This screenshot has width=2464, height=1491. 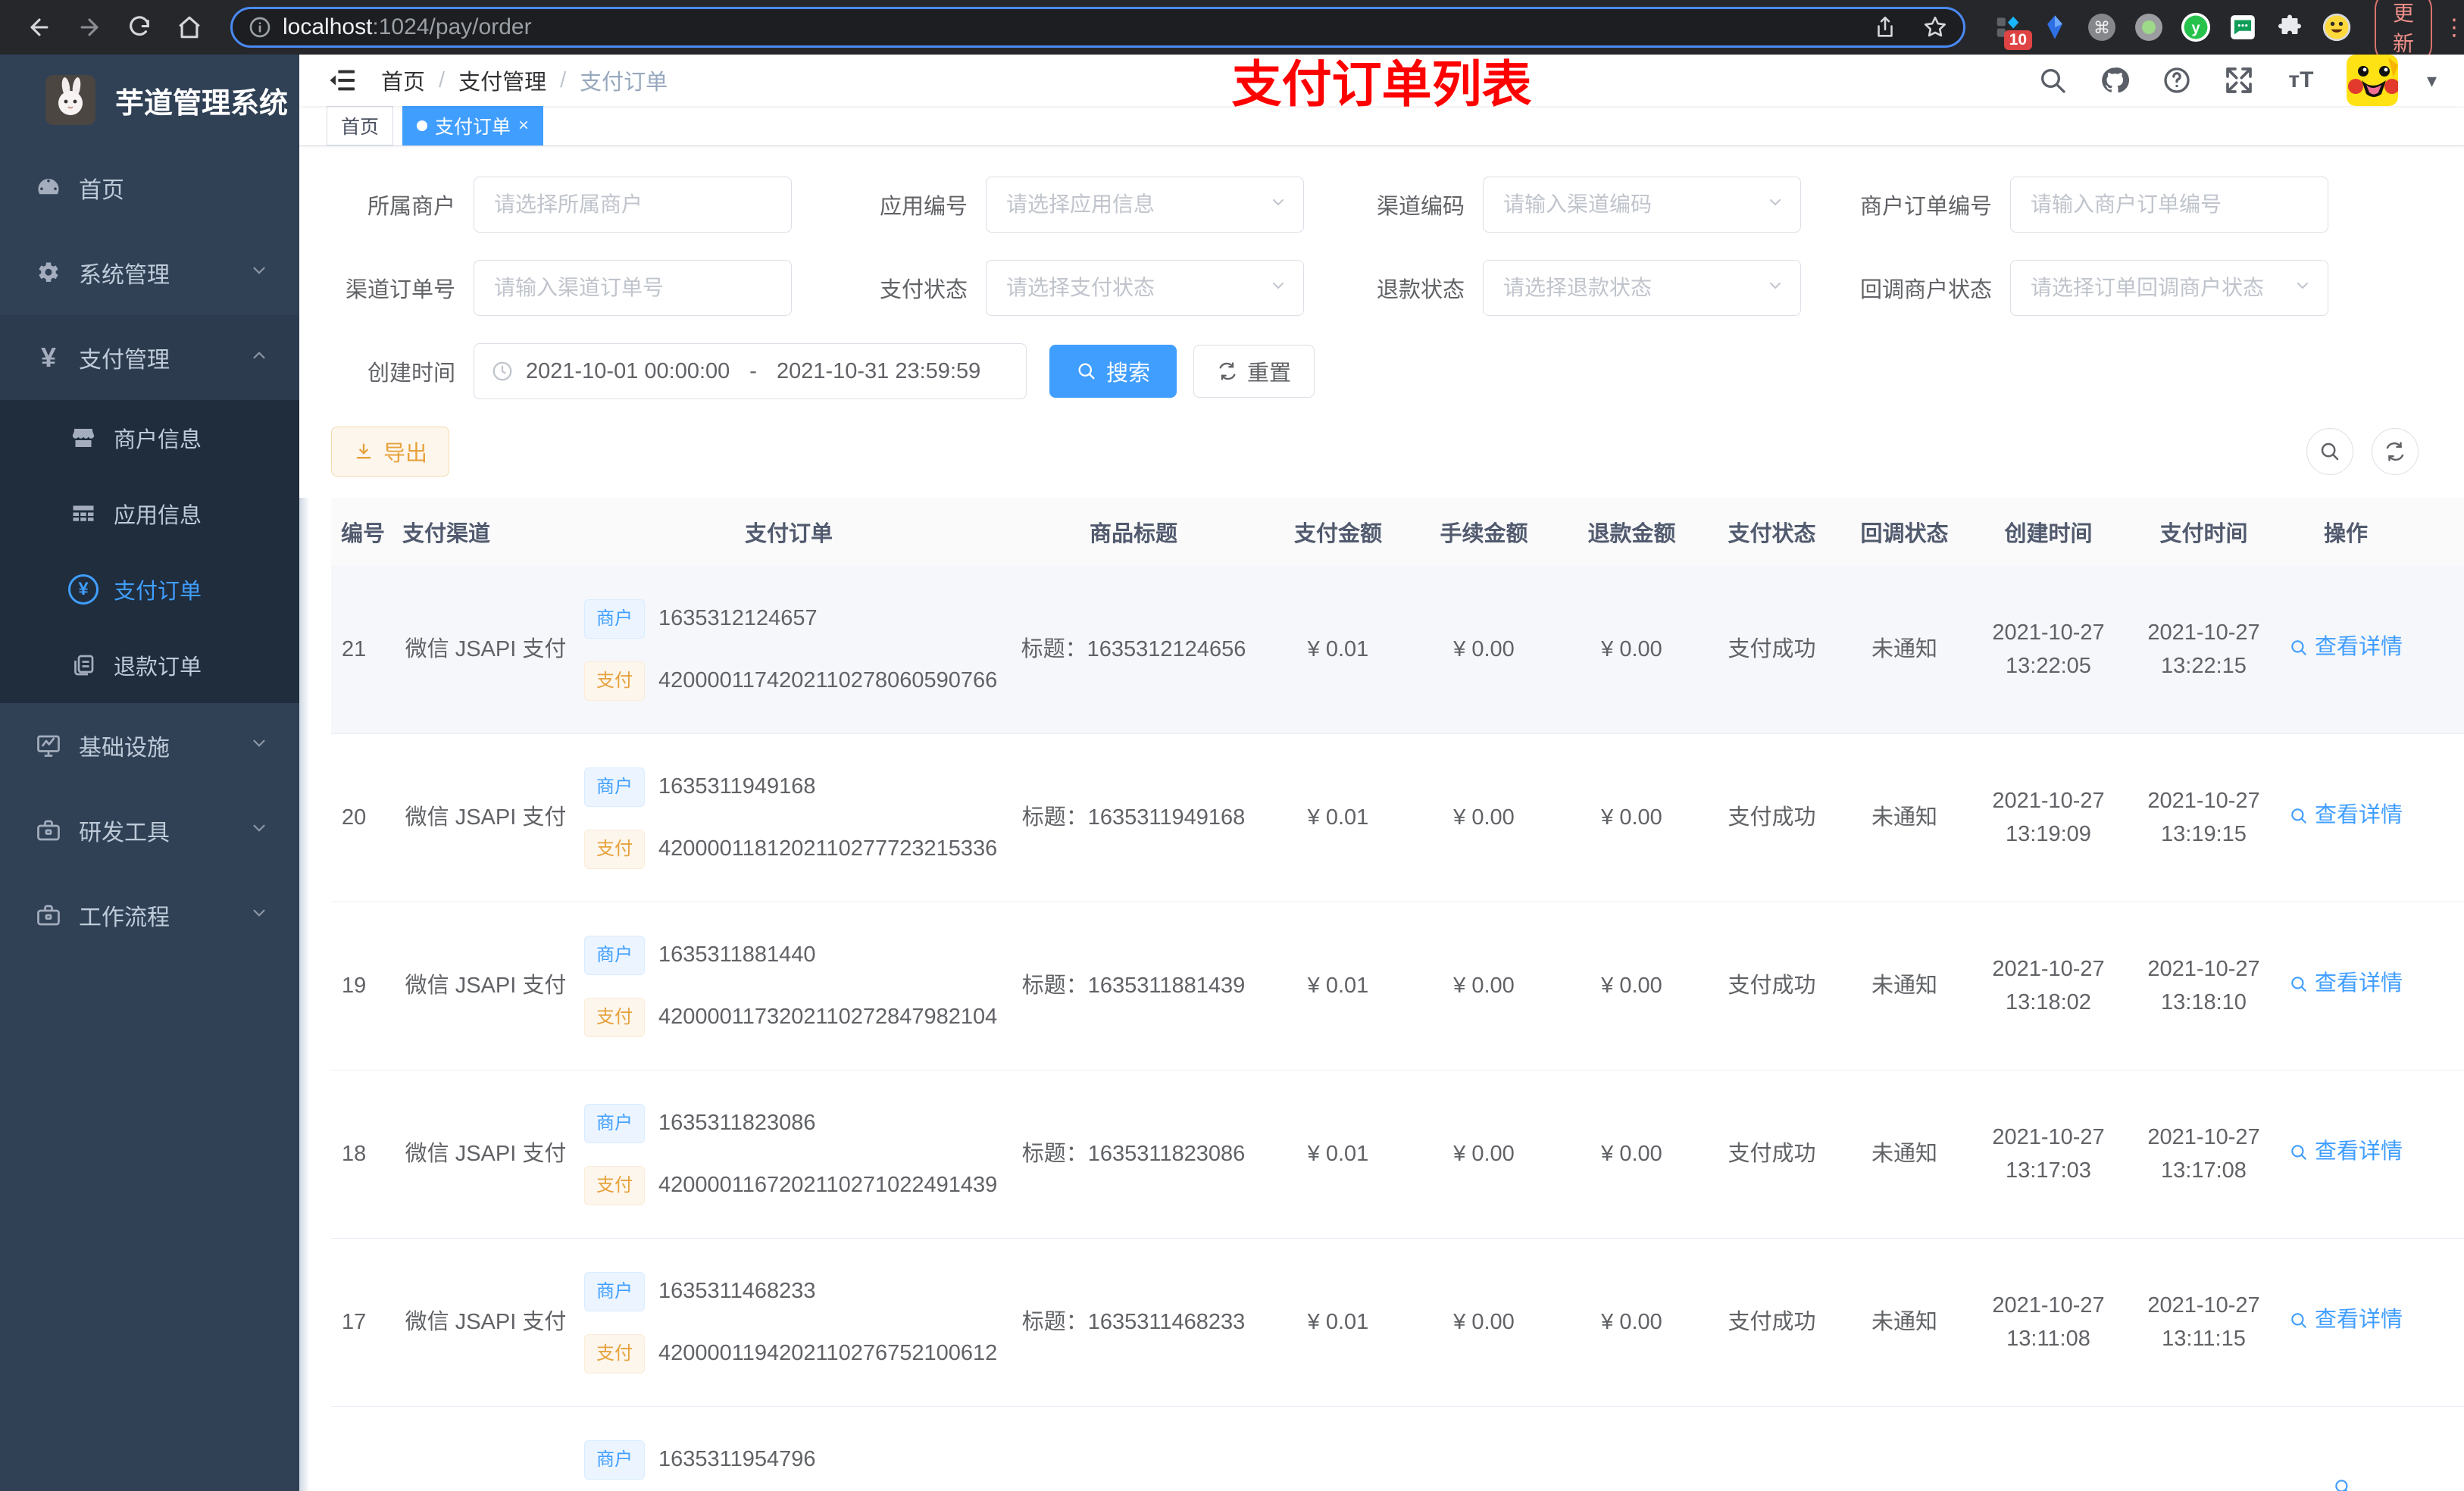 I want to click on filter-label: 渠道编码, so click(x=1420, y=207).